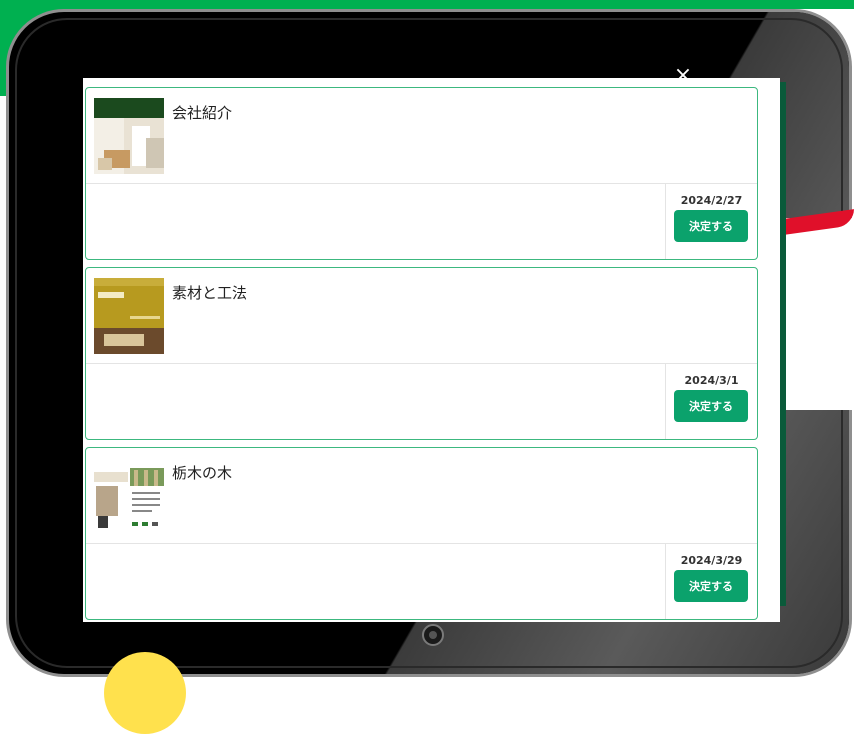 This screenshot has width=854, height=734. Describe the element at coordinates (421, 316) in the screenshot. I see `card-header: 素材と工法` at that location.